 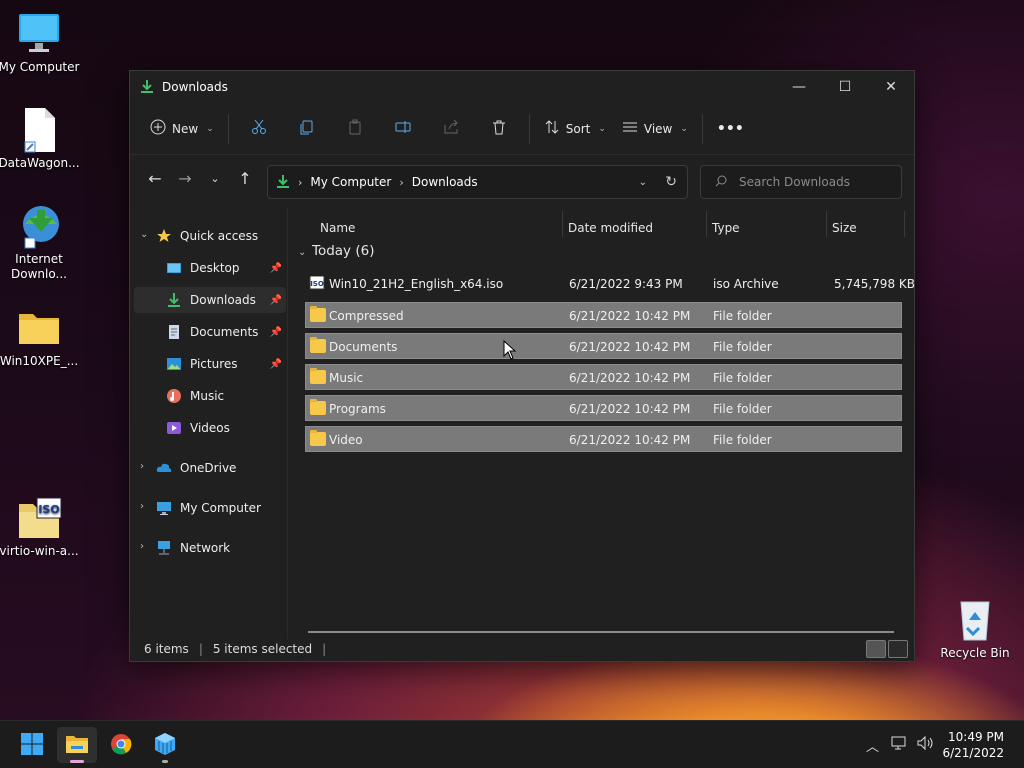 I want to click on horizontal-scrollbar, so click(x=601, y=632).